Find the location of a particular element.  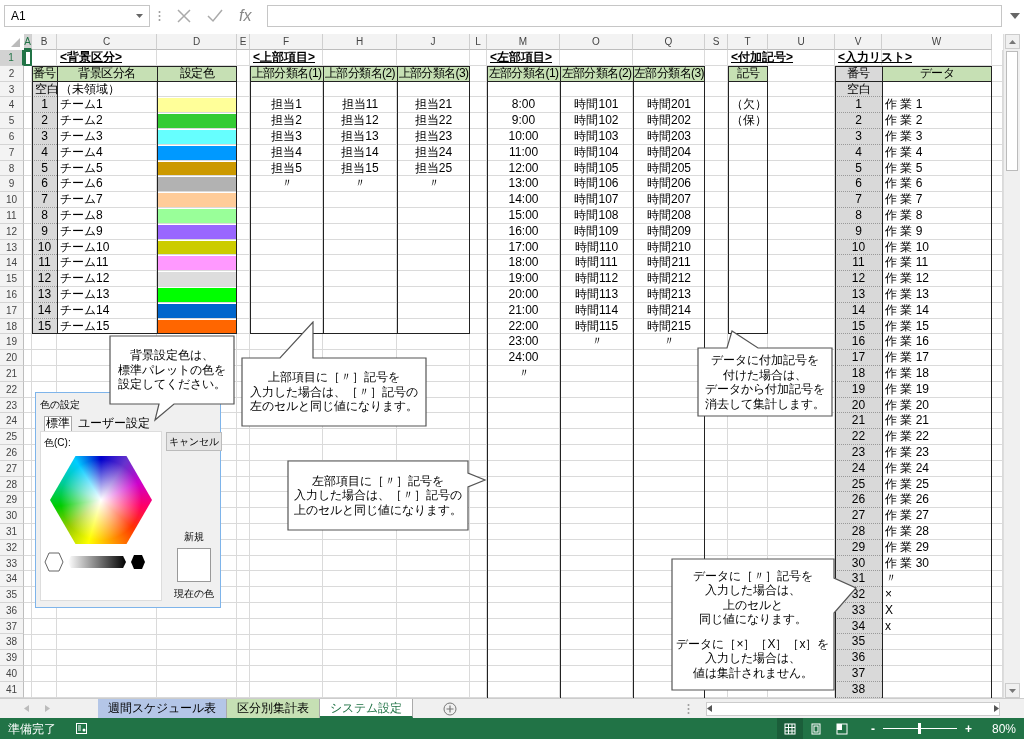

sheet-tab: 週間スケジュール表 is located at coordinates (162, 708).